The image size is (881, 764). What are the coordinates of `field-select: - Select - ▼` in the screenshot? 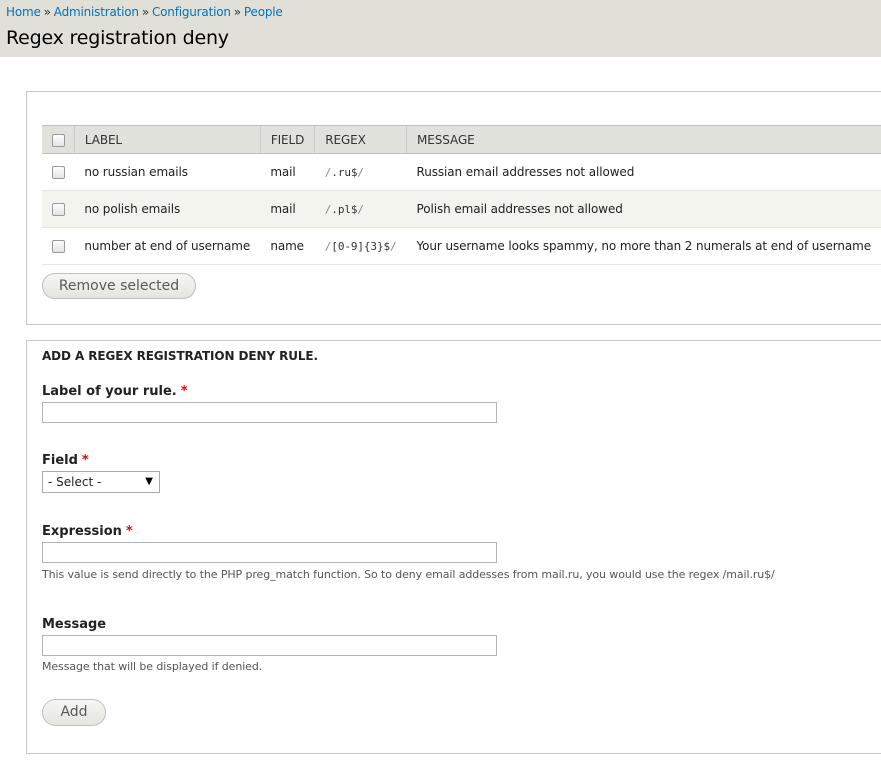 It's located at (101, 482).